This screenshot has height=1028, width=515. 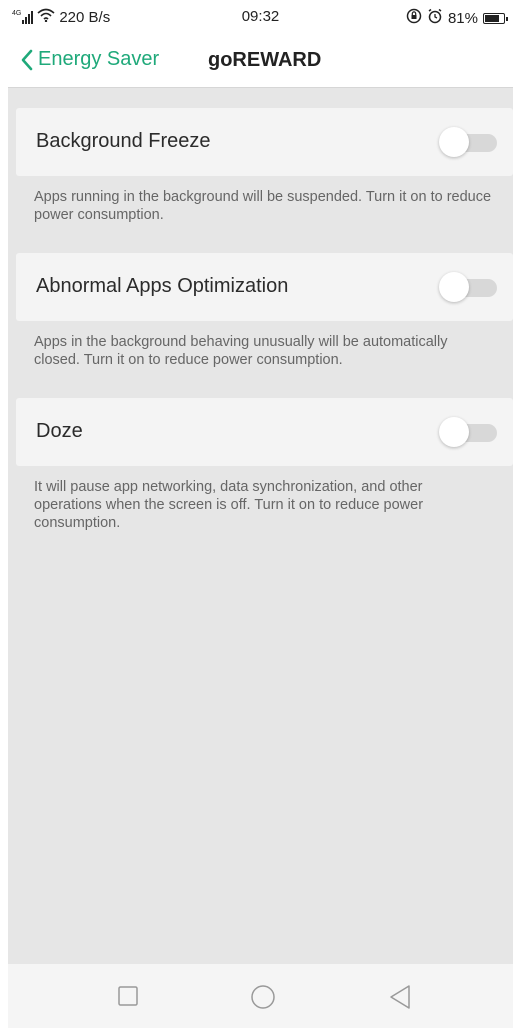 What do you see at coordinates (435, 18) in the screenshot?
I see `alarm-icon` at bounding box center [435, 18].